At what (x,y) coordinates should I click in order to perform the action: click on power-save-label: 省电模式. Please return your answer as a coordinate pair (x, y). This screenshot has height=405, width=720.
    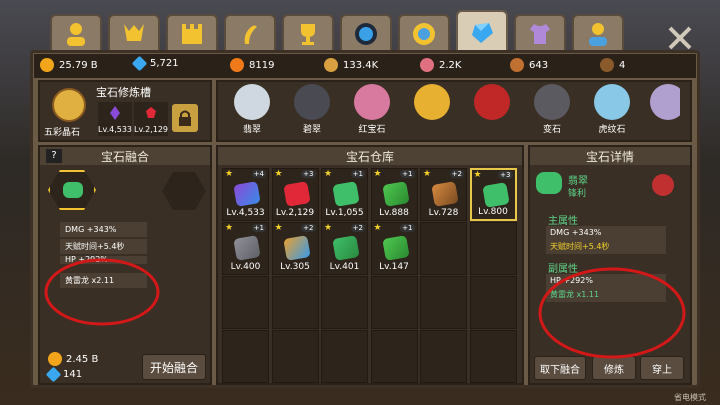
    Looking at the image, I should click on (690, 397).